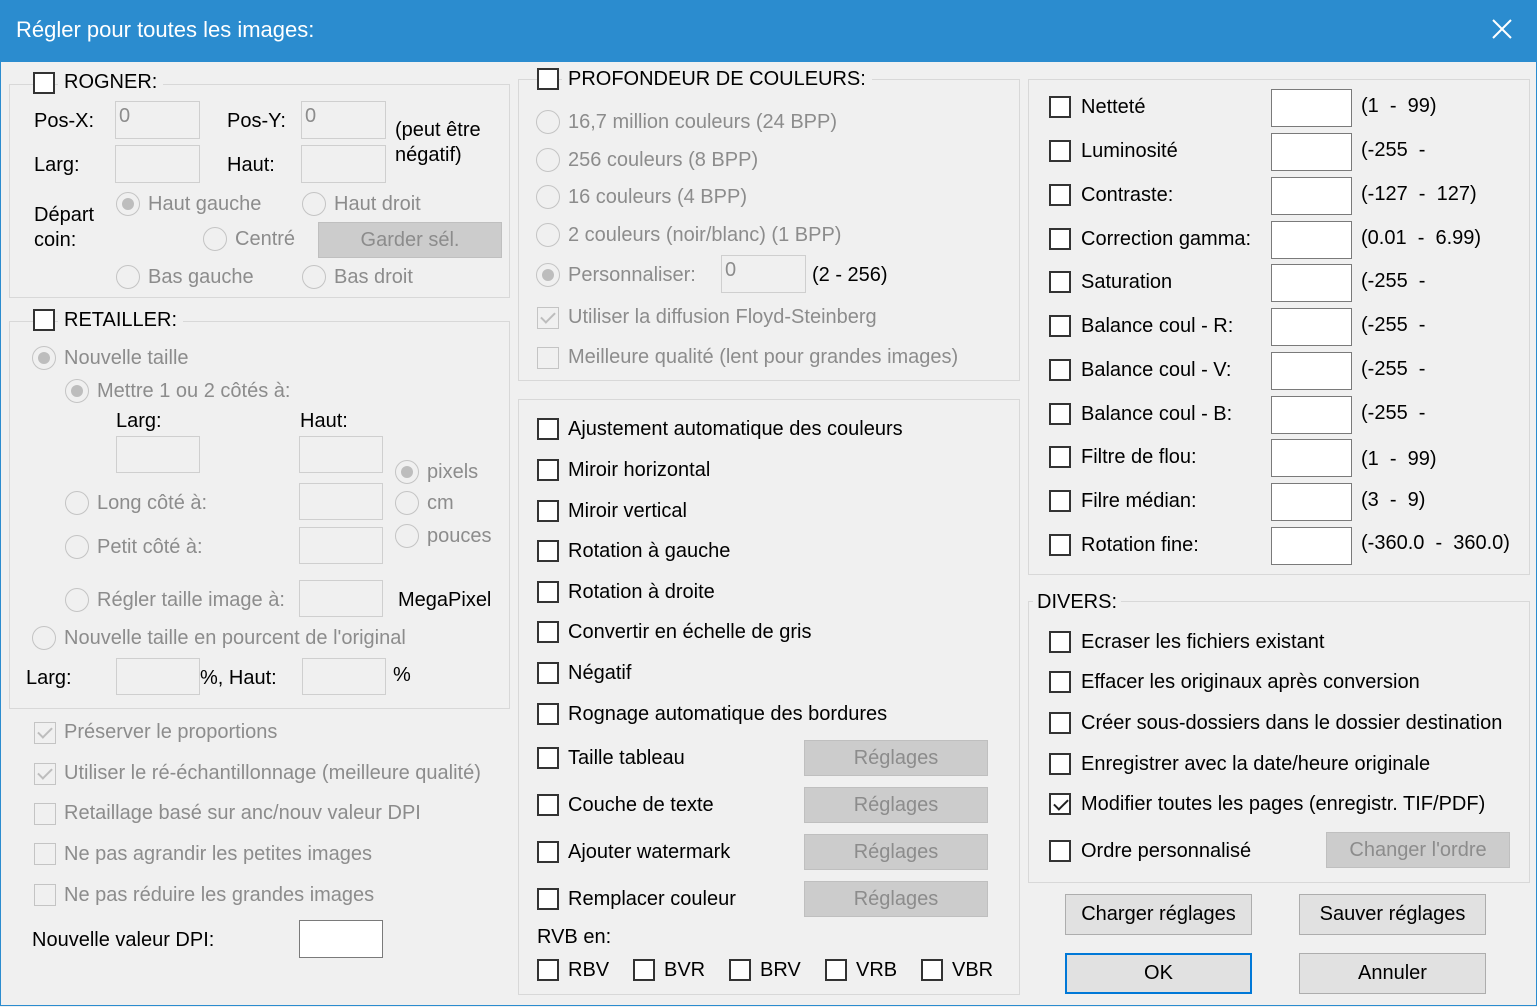 This screenshot has width=1537, height=1007. What do you see at coordinates (1311, 152) in the screenshot?
I see `brightness-input` at bounding box center [1311, 152].